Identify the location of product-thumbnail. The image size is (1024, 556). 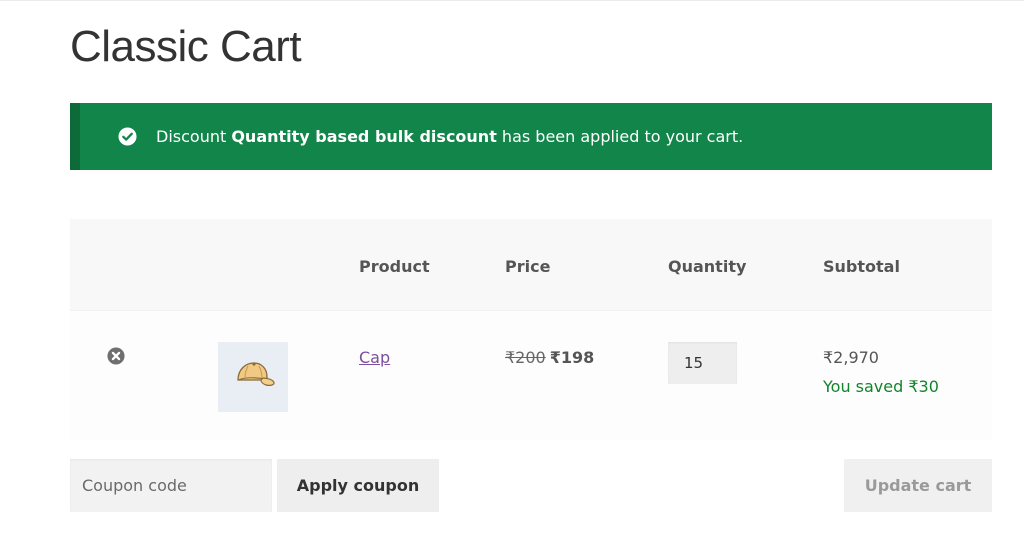
(253, 377).